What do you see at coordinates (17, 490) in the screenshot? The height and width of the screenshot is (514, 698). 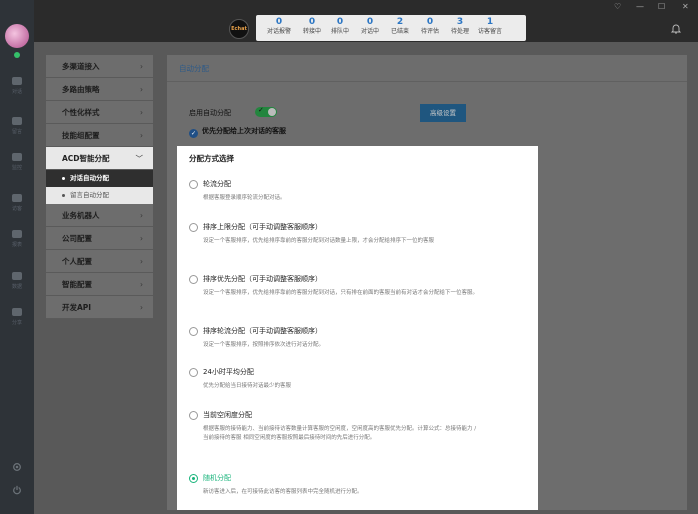 I see `power-icon` at bounding box center [17, 490].